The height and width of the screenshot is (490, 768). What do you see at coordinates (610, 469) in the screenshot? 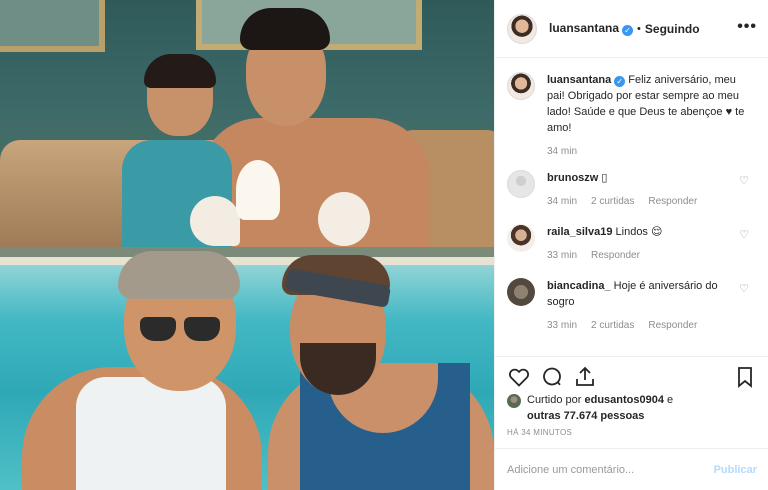
I see `comment-input` at bounding box center [610, 469].